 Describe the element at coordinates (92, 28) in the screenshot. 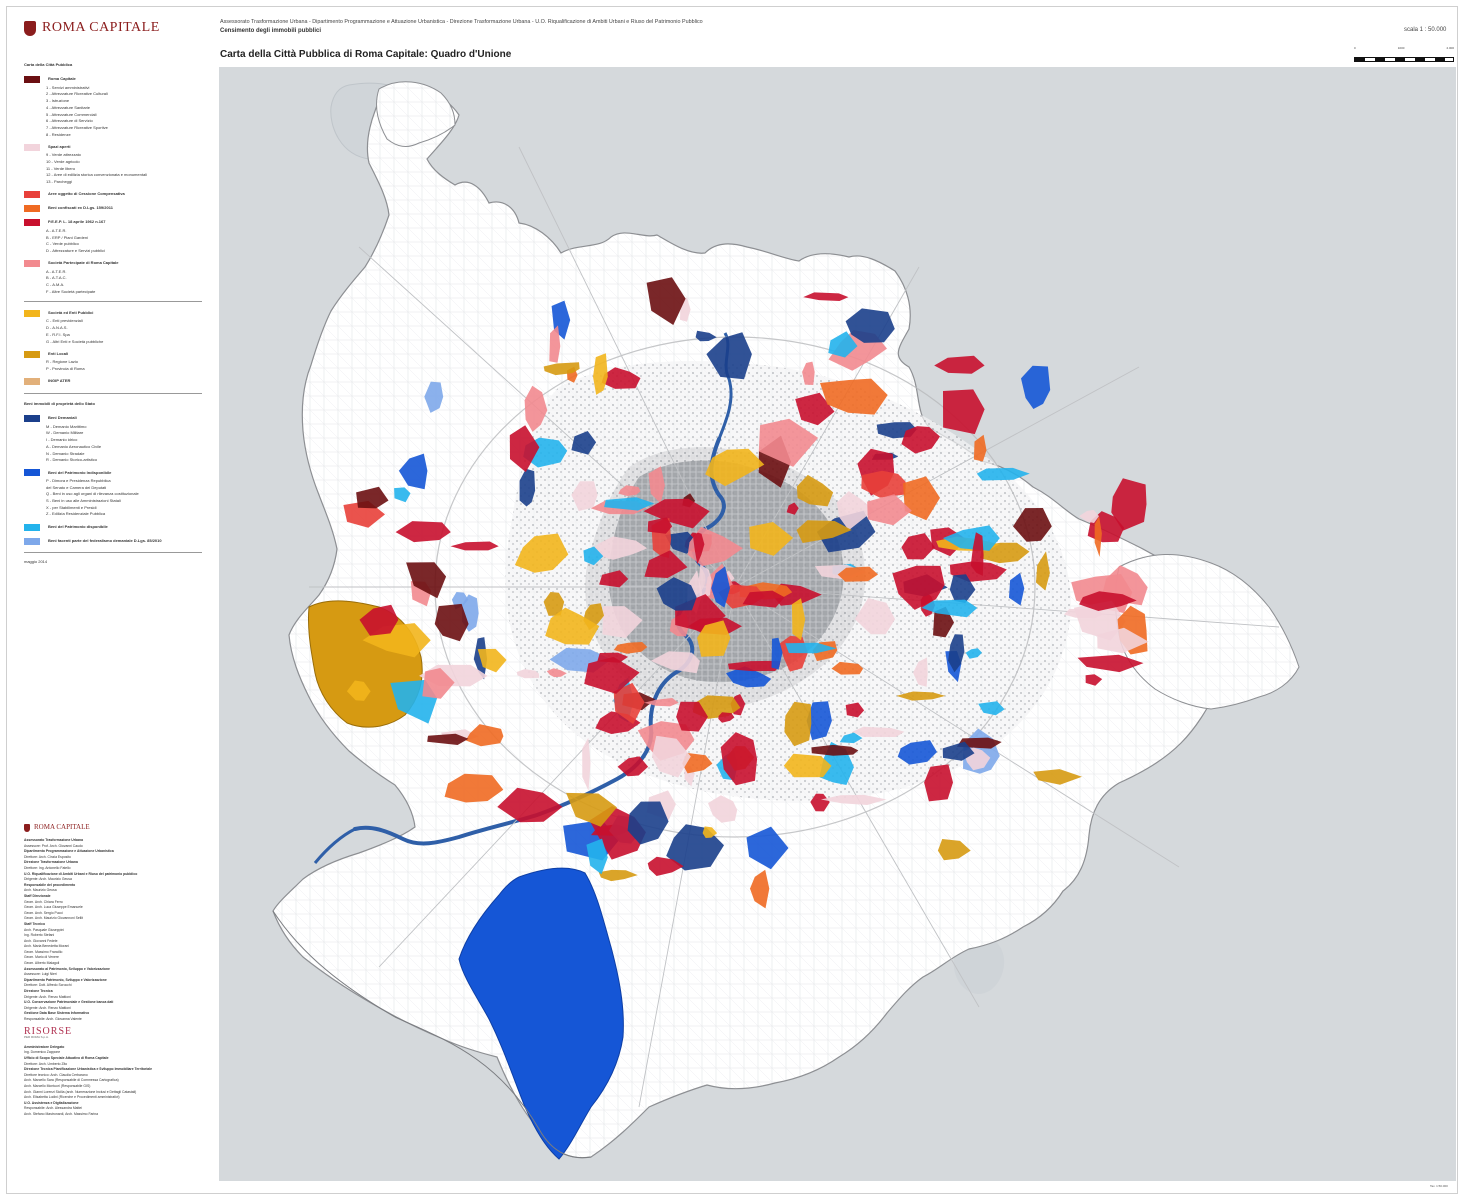

I see `roma-capitale-logo: ROMA CAPITALE` at that location.